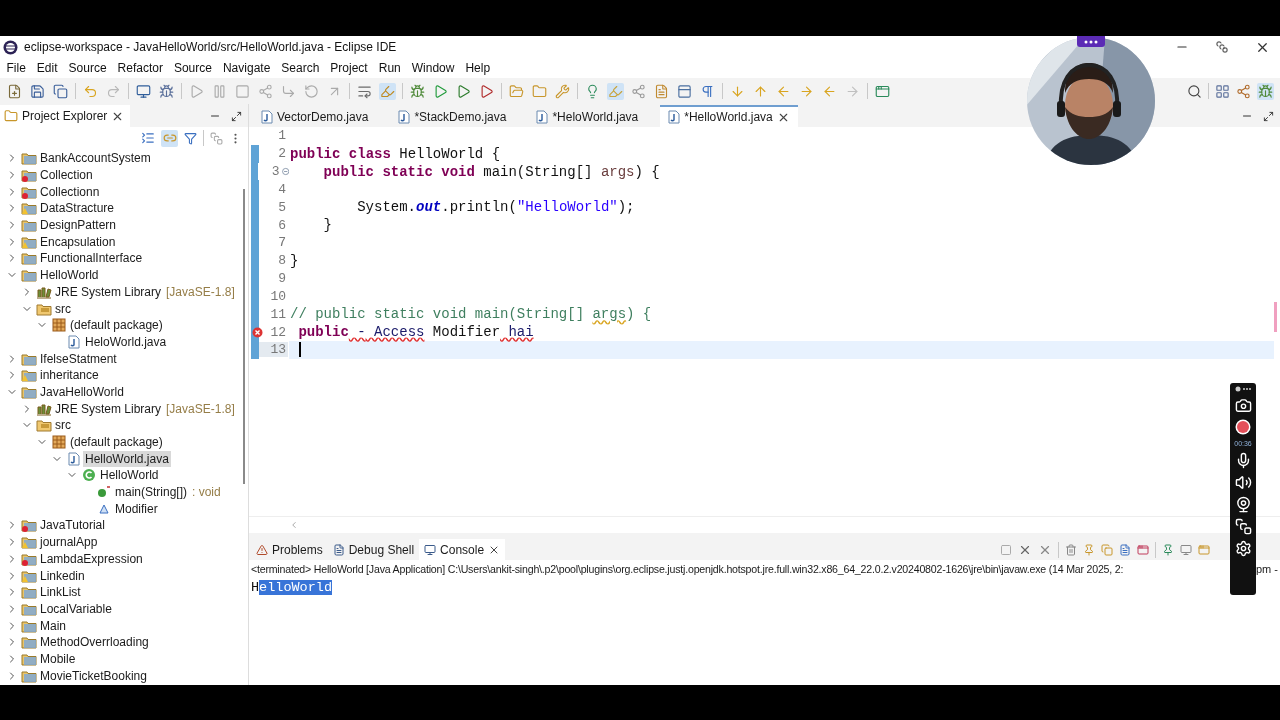  What do you see at coordinates (169, 138) in the screenshot?
I see `link-editor-icon` at bounding box center [169, 138].